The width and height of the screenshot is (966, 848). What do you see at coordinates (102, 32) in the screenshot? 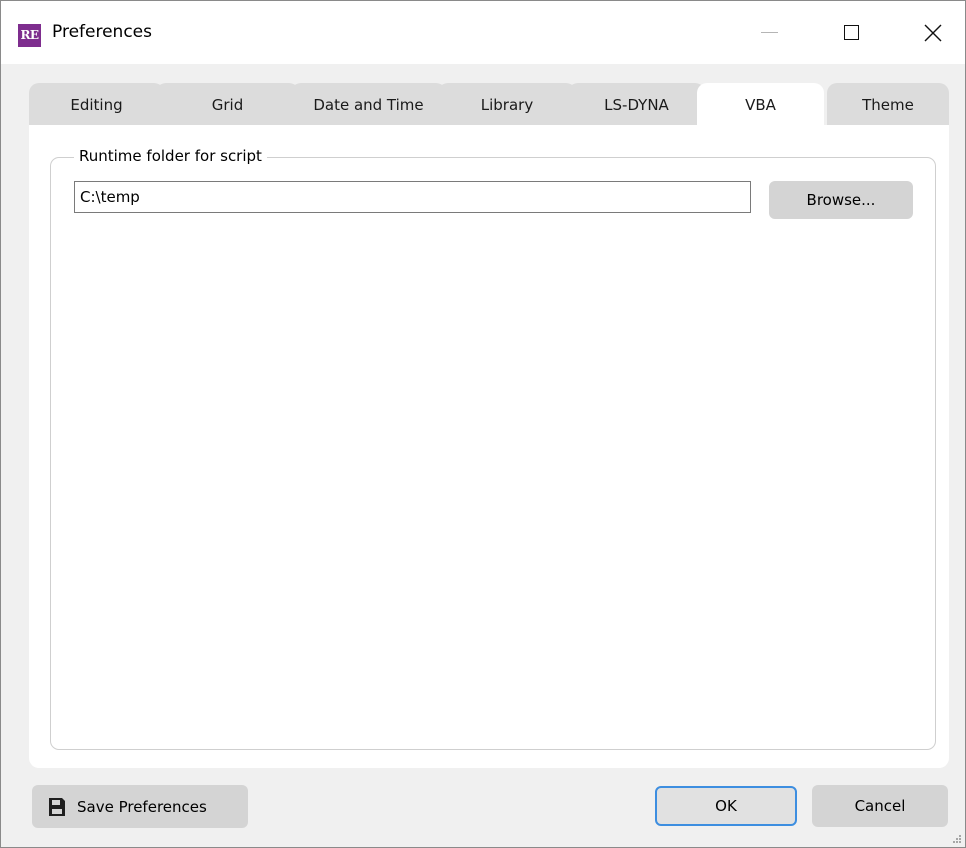
I see `window-title: Preferences` at bounding box center [102, 32].